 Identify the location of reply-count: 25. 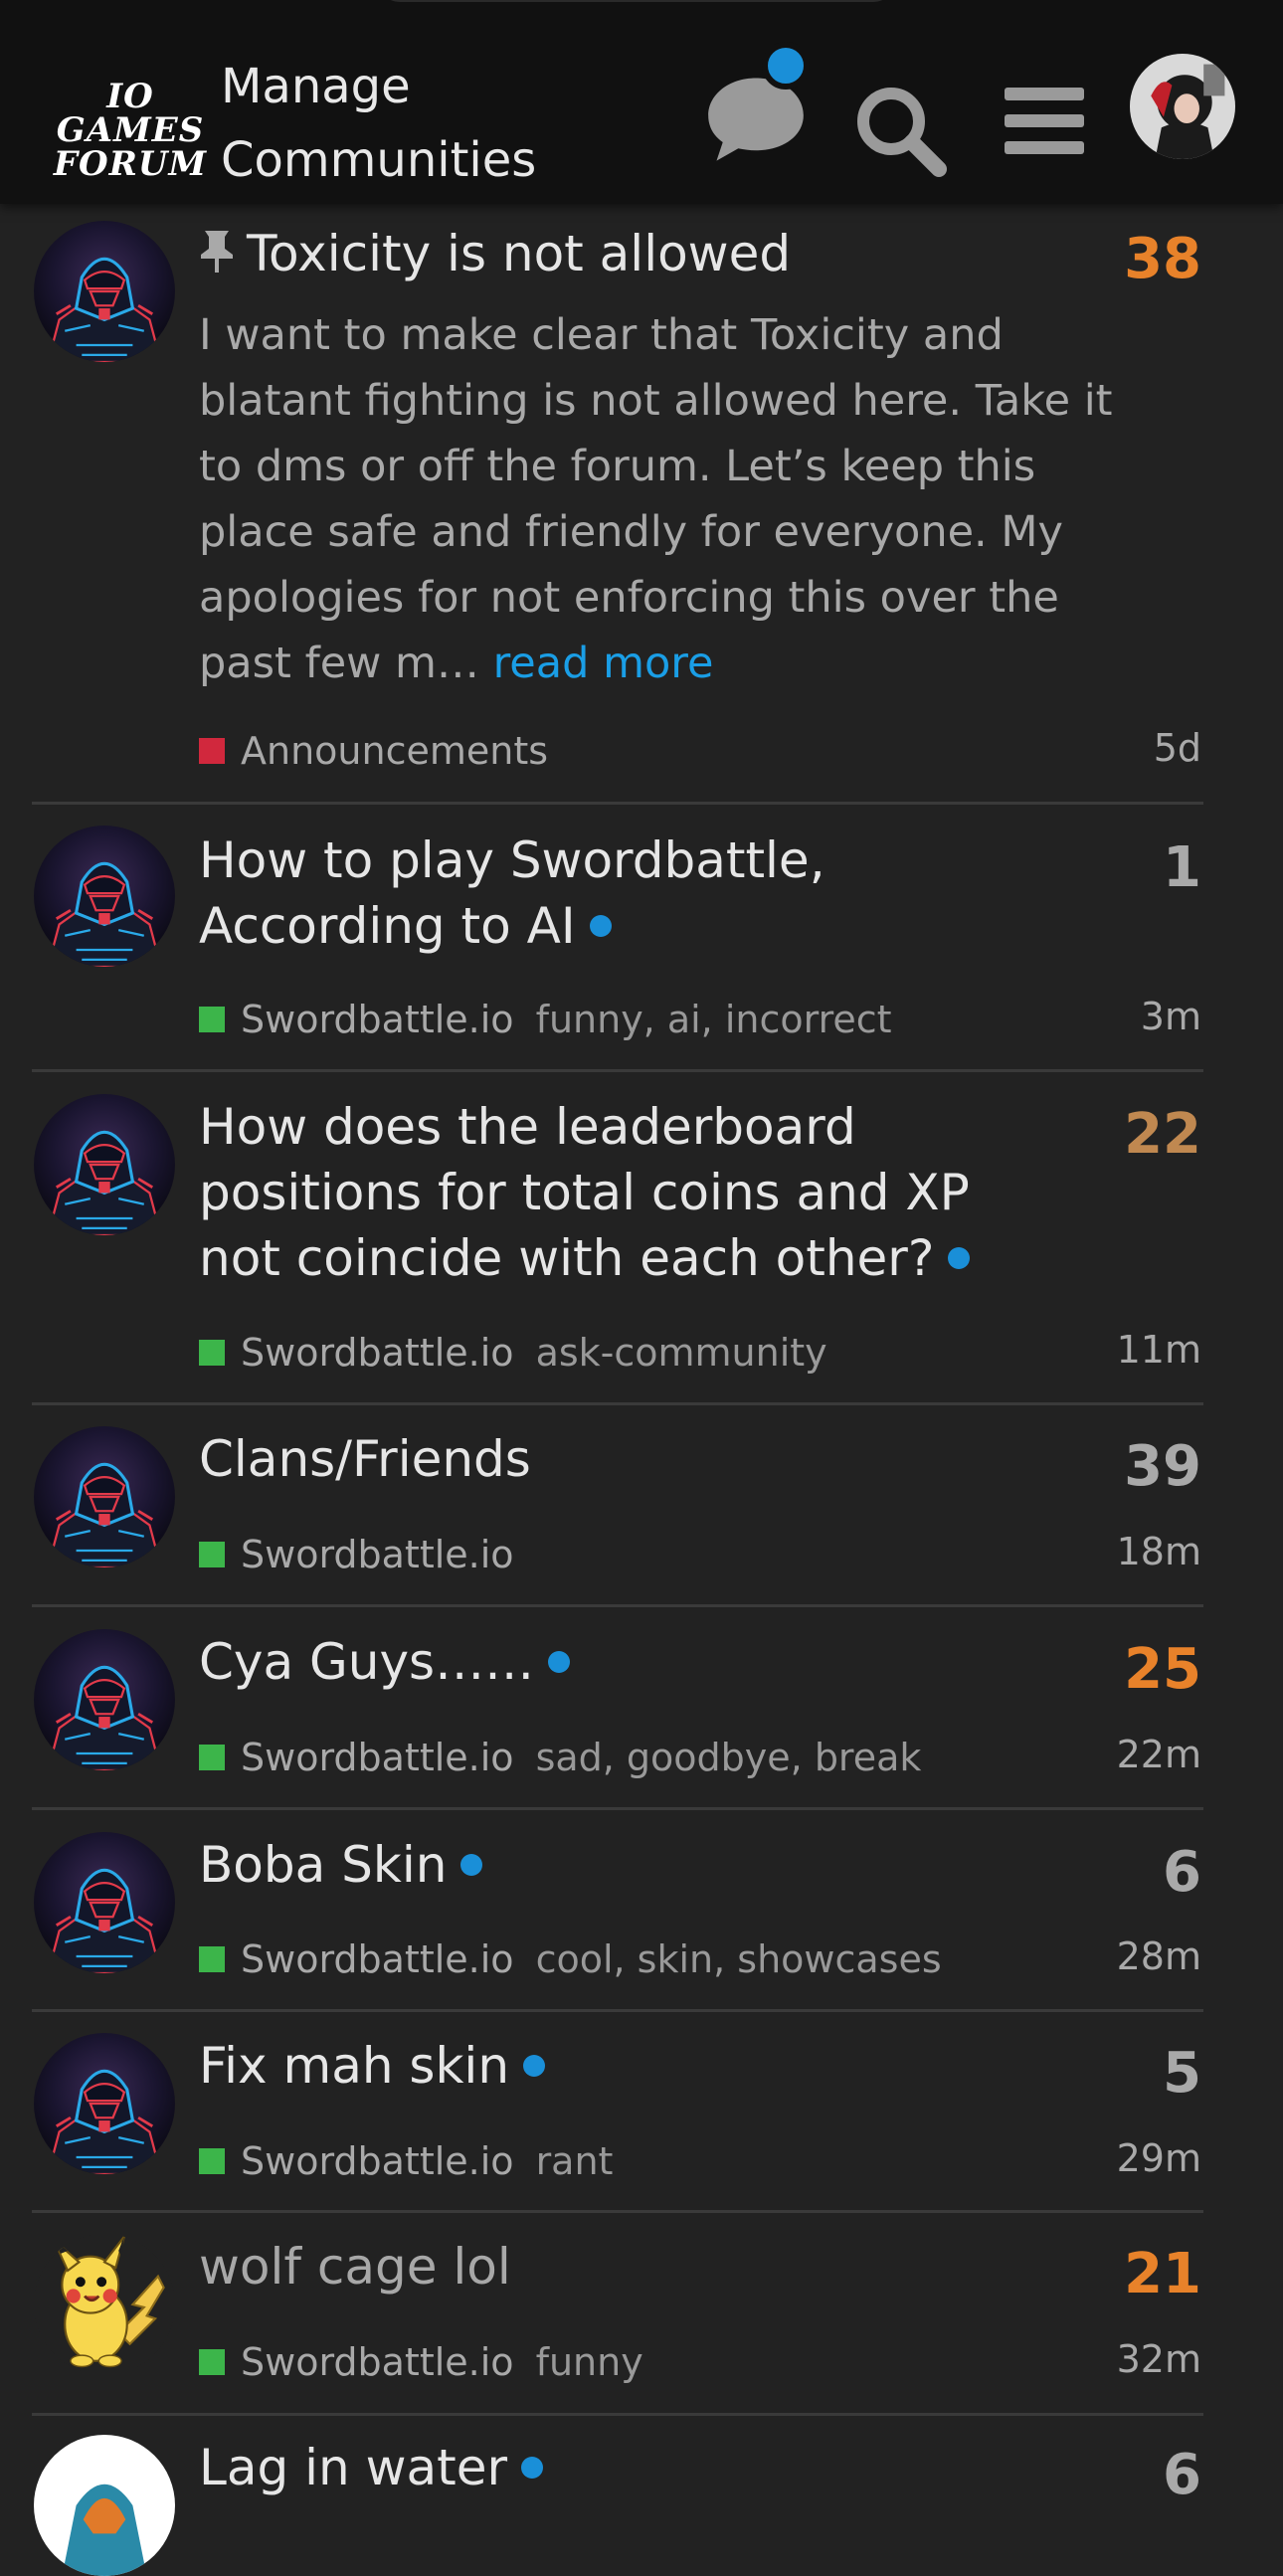
(1162, 1669).